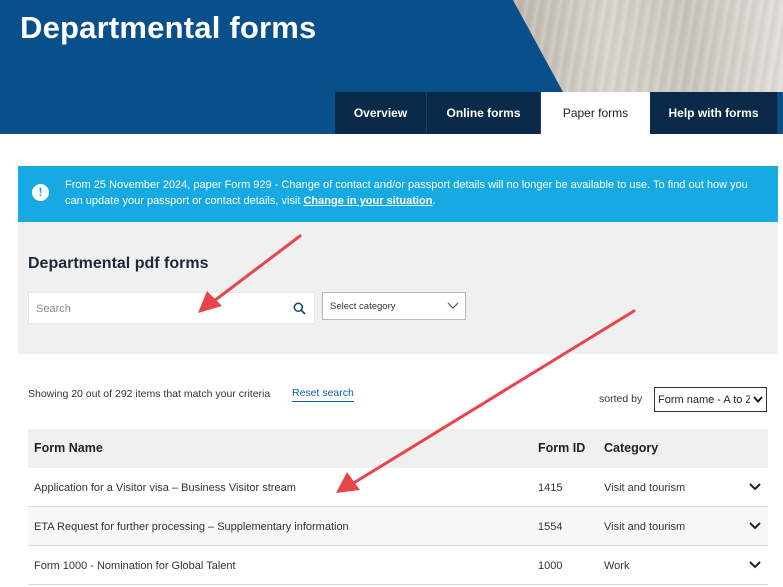 This screenshot has width=783, height=587. I want to click on table-header: Form Name Form ID Category, so click(398, 448).